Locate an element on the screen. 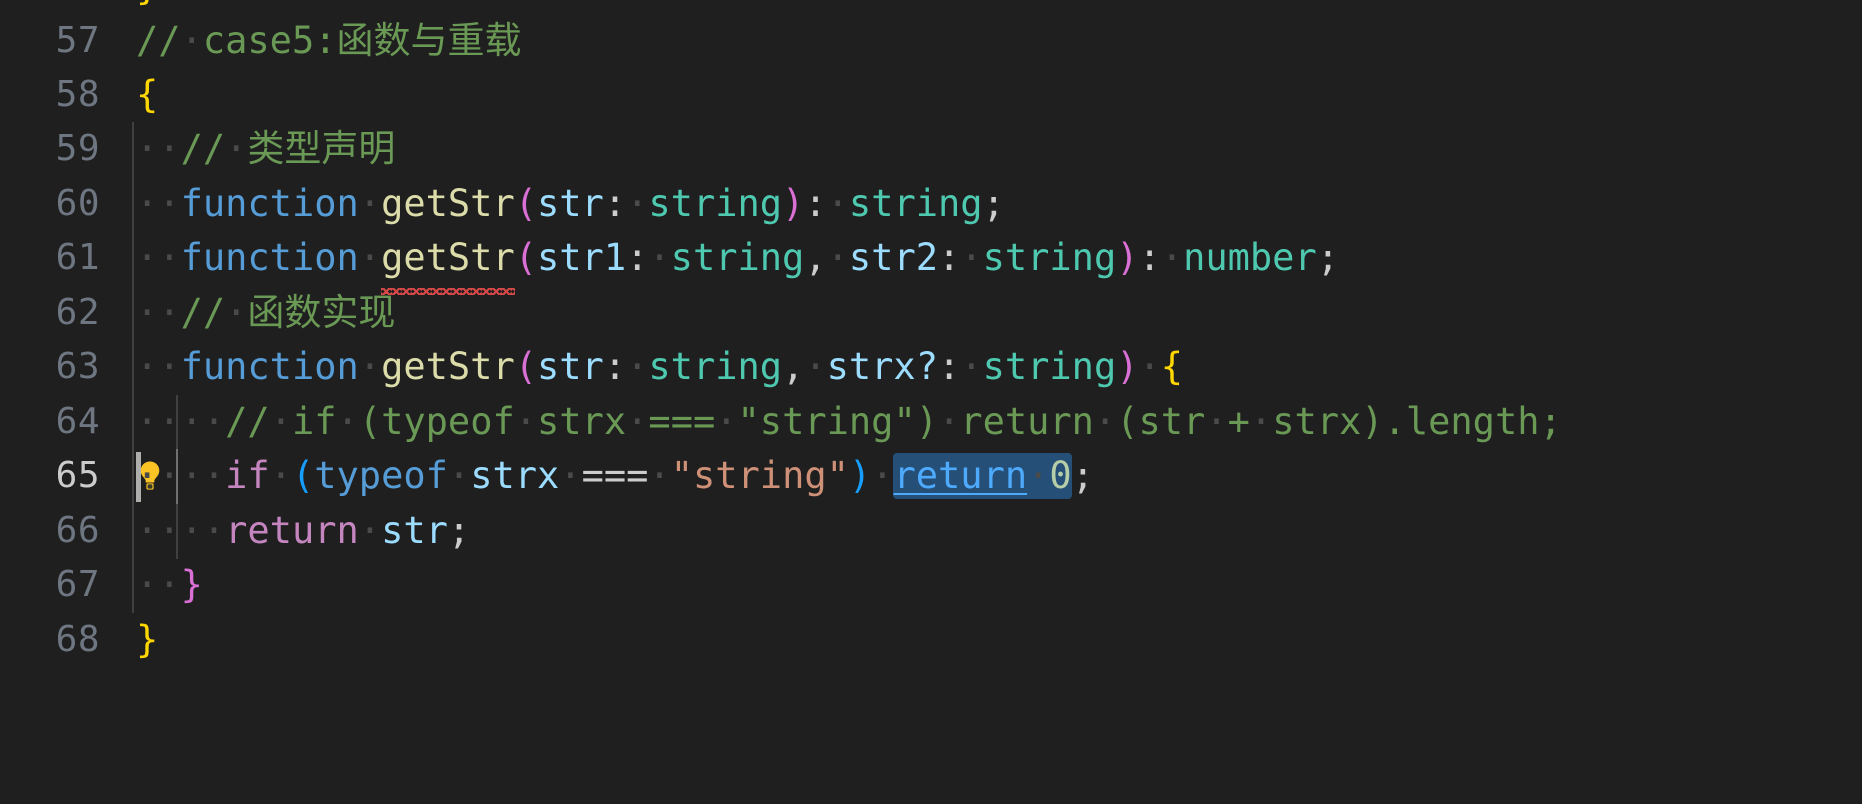 Image resolution: width=1862 pixels, height=804 pixels. code-line-68: } is located at coordinates (990, 640).